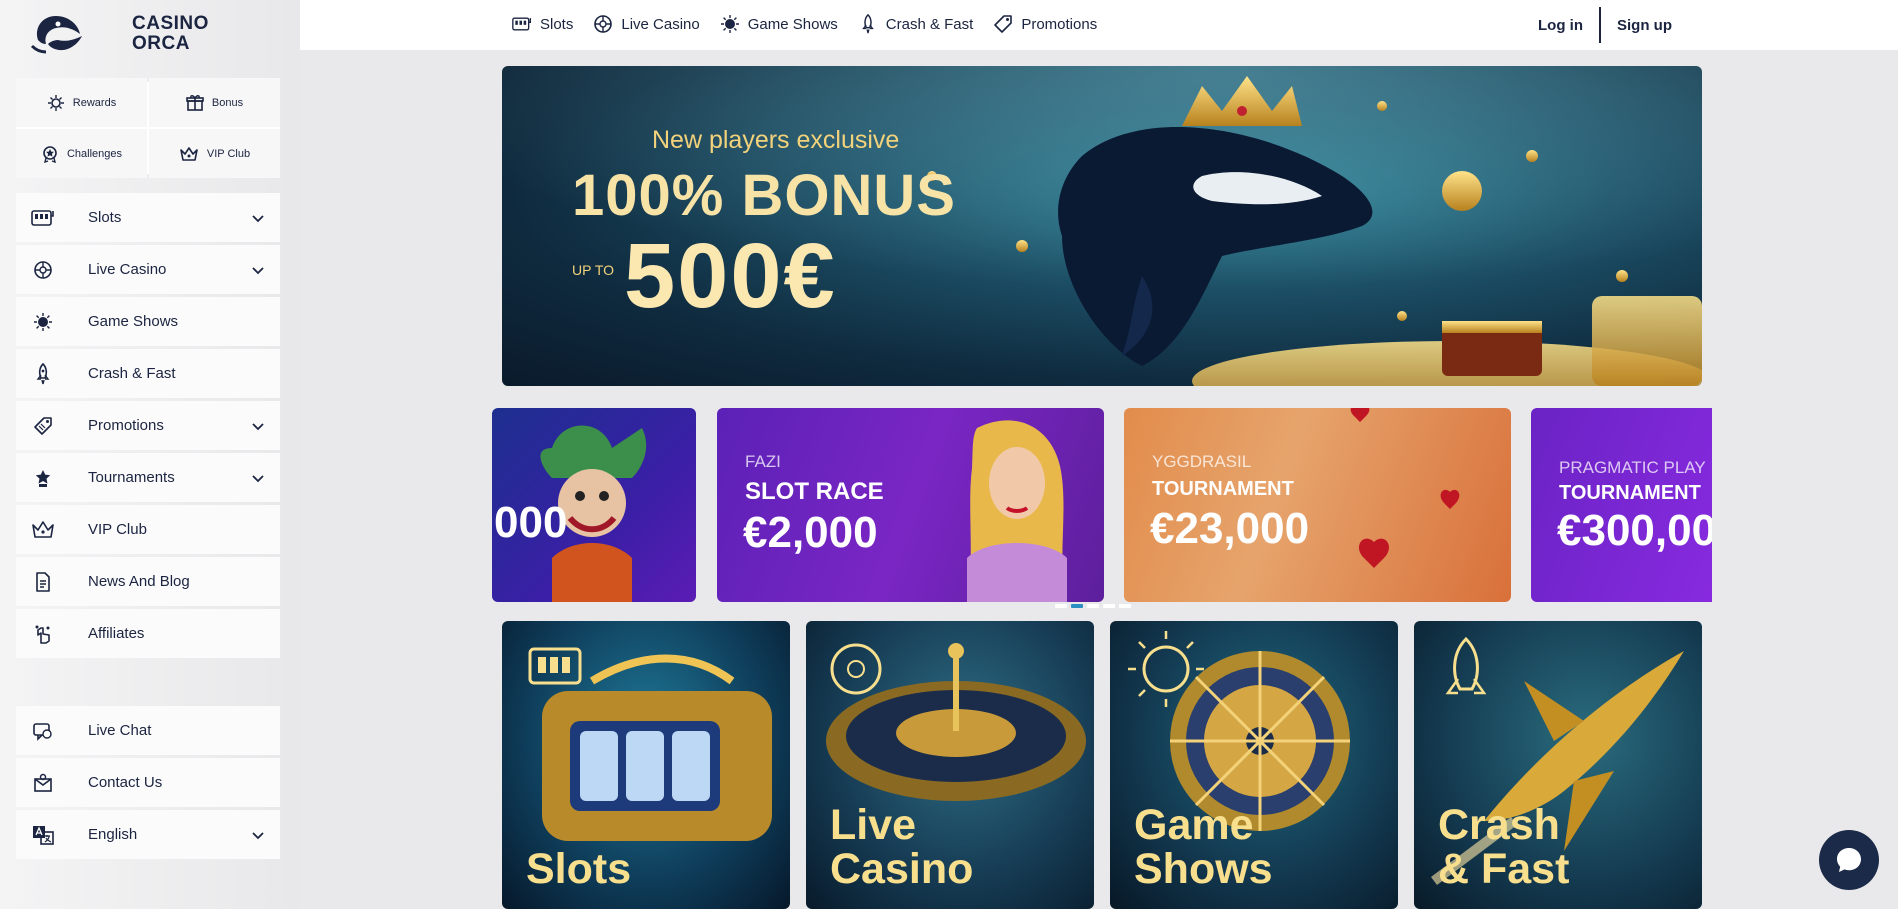  I want to click on sidebar-item-live-casino: Live Casino, so click(148, 269).